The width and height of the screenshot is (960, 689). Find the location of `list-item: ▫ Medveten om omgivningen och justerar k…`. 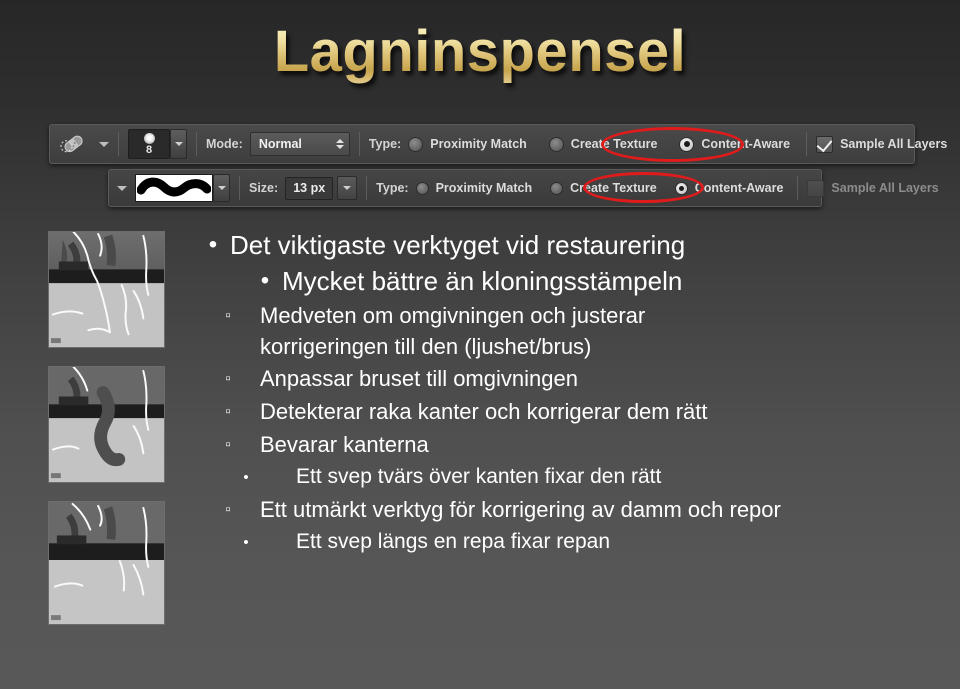

list-item: ▫ Medveten om omgivningen och justerar k… is located at coordinates (546, 331).